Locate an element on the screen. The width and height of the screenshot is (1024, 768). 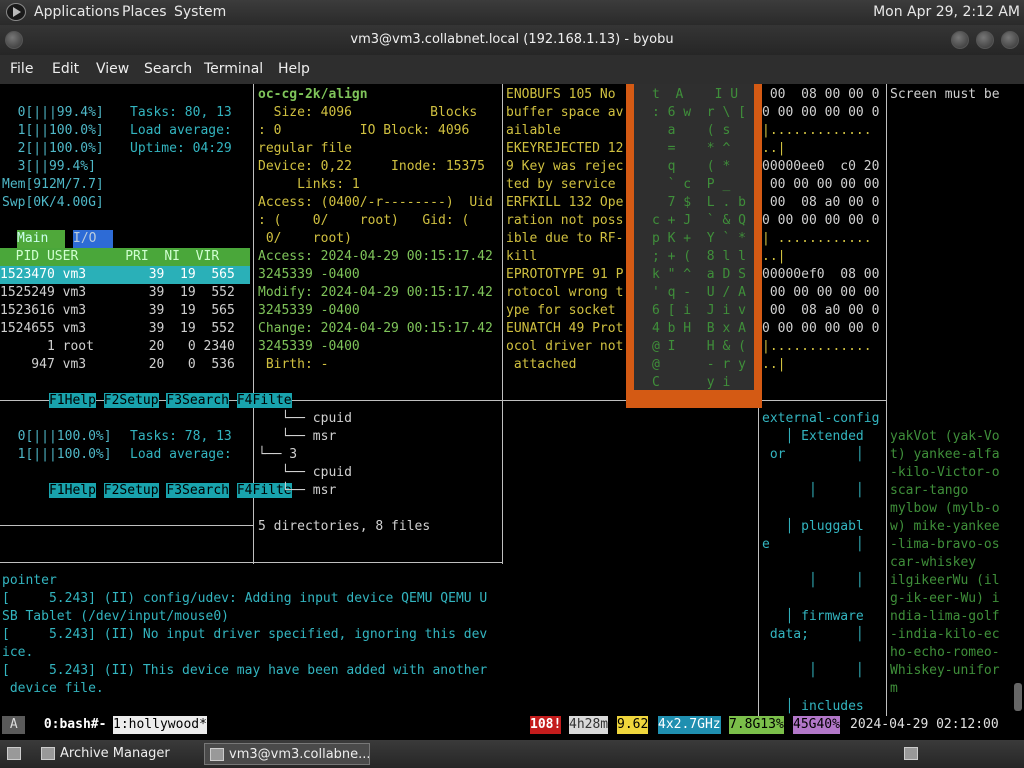
errno-line: attached is located at coordinates (541, 364).